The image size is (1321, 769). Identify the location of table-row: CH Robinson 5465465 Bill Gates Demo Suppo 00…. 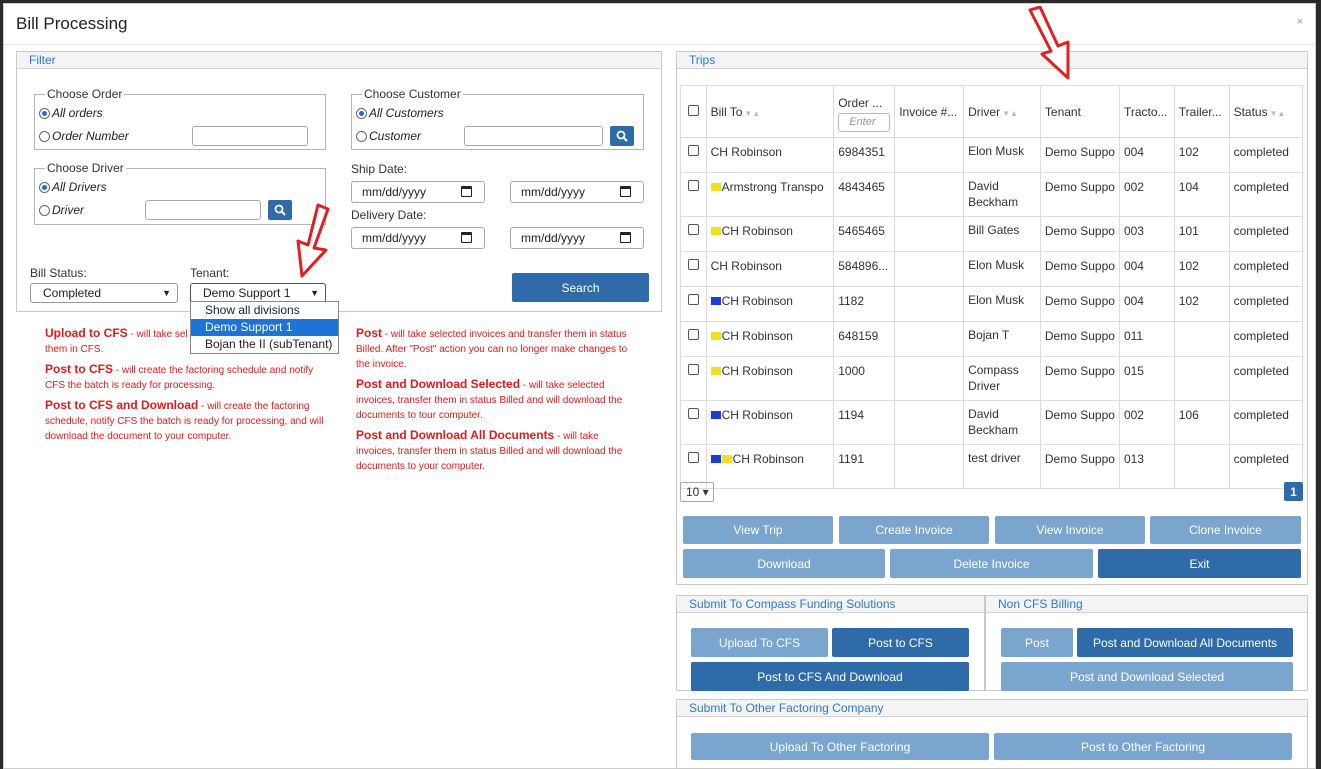
(992, 234).